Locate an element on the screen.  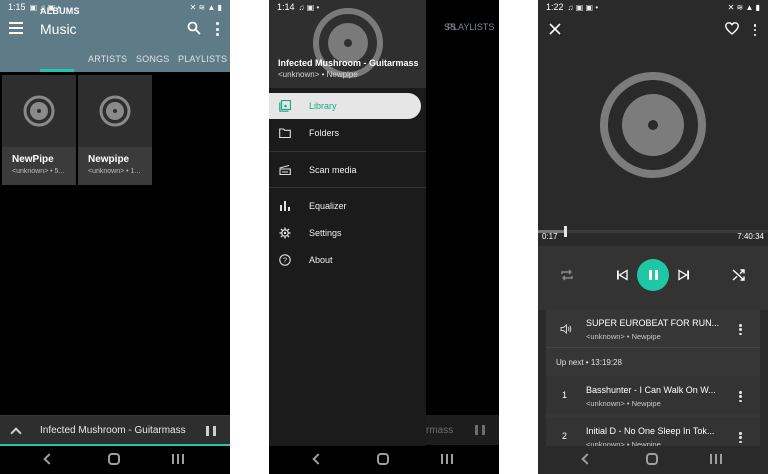
folder-icon is located at coordinates (285, 133).